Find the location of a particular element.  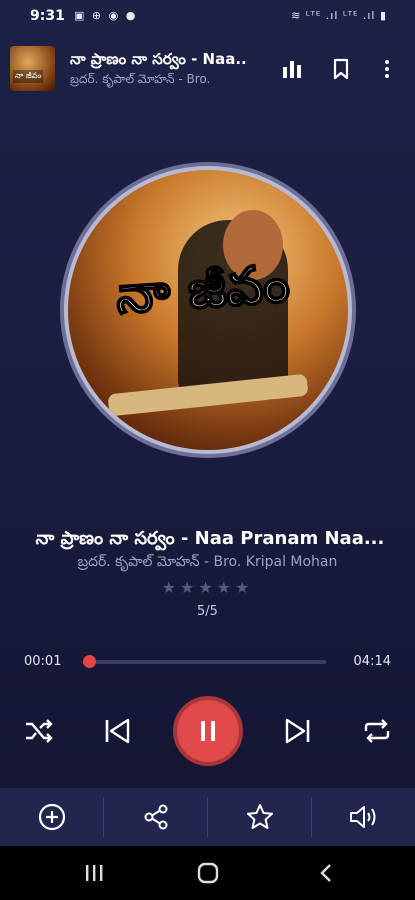

header-song-title: నా ప్రాణం నా సర్వం - Naa.. is located at coordinates (158, 59).